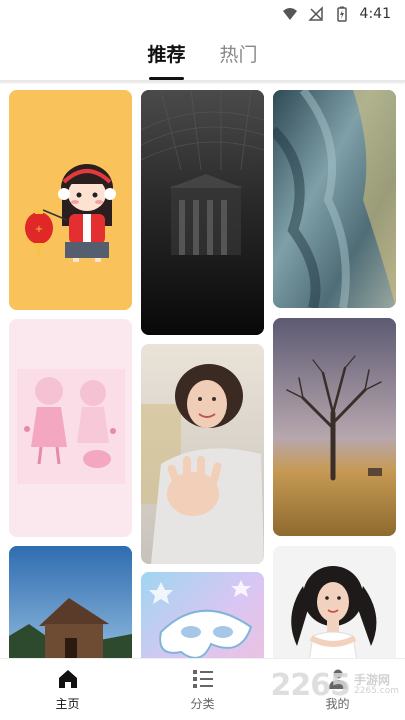  Describe the element at coordinates (202, 704) in the screenshot. I see `nav-category-label: 分类` at that location.